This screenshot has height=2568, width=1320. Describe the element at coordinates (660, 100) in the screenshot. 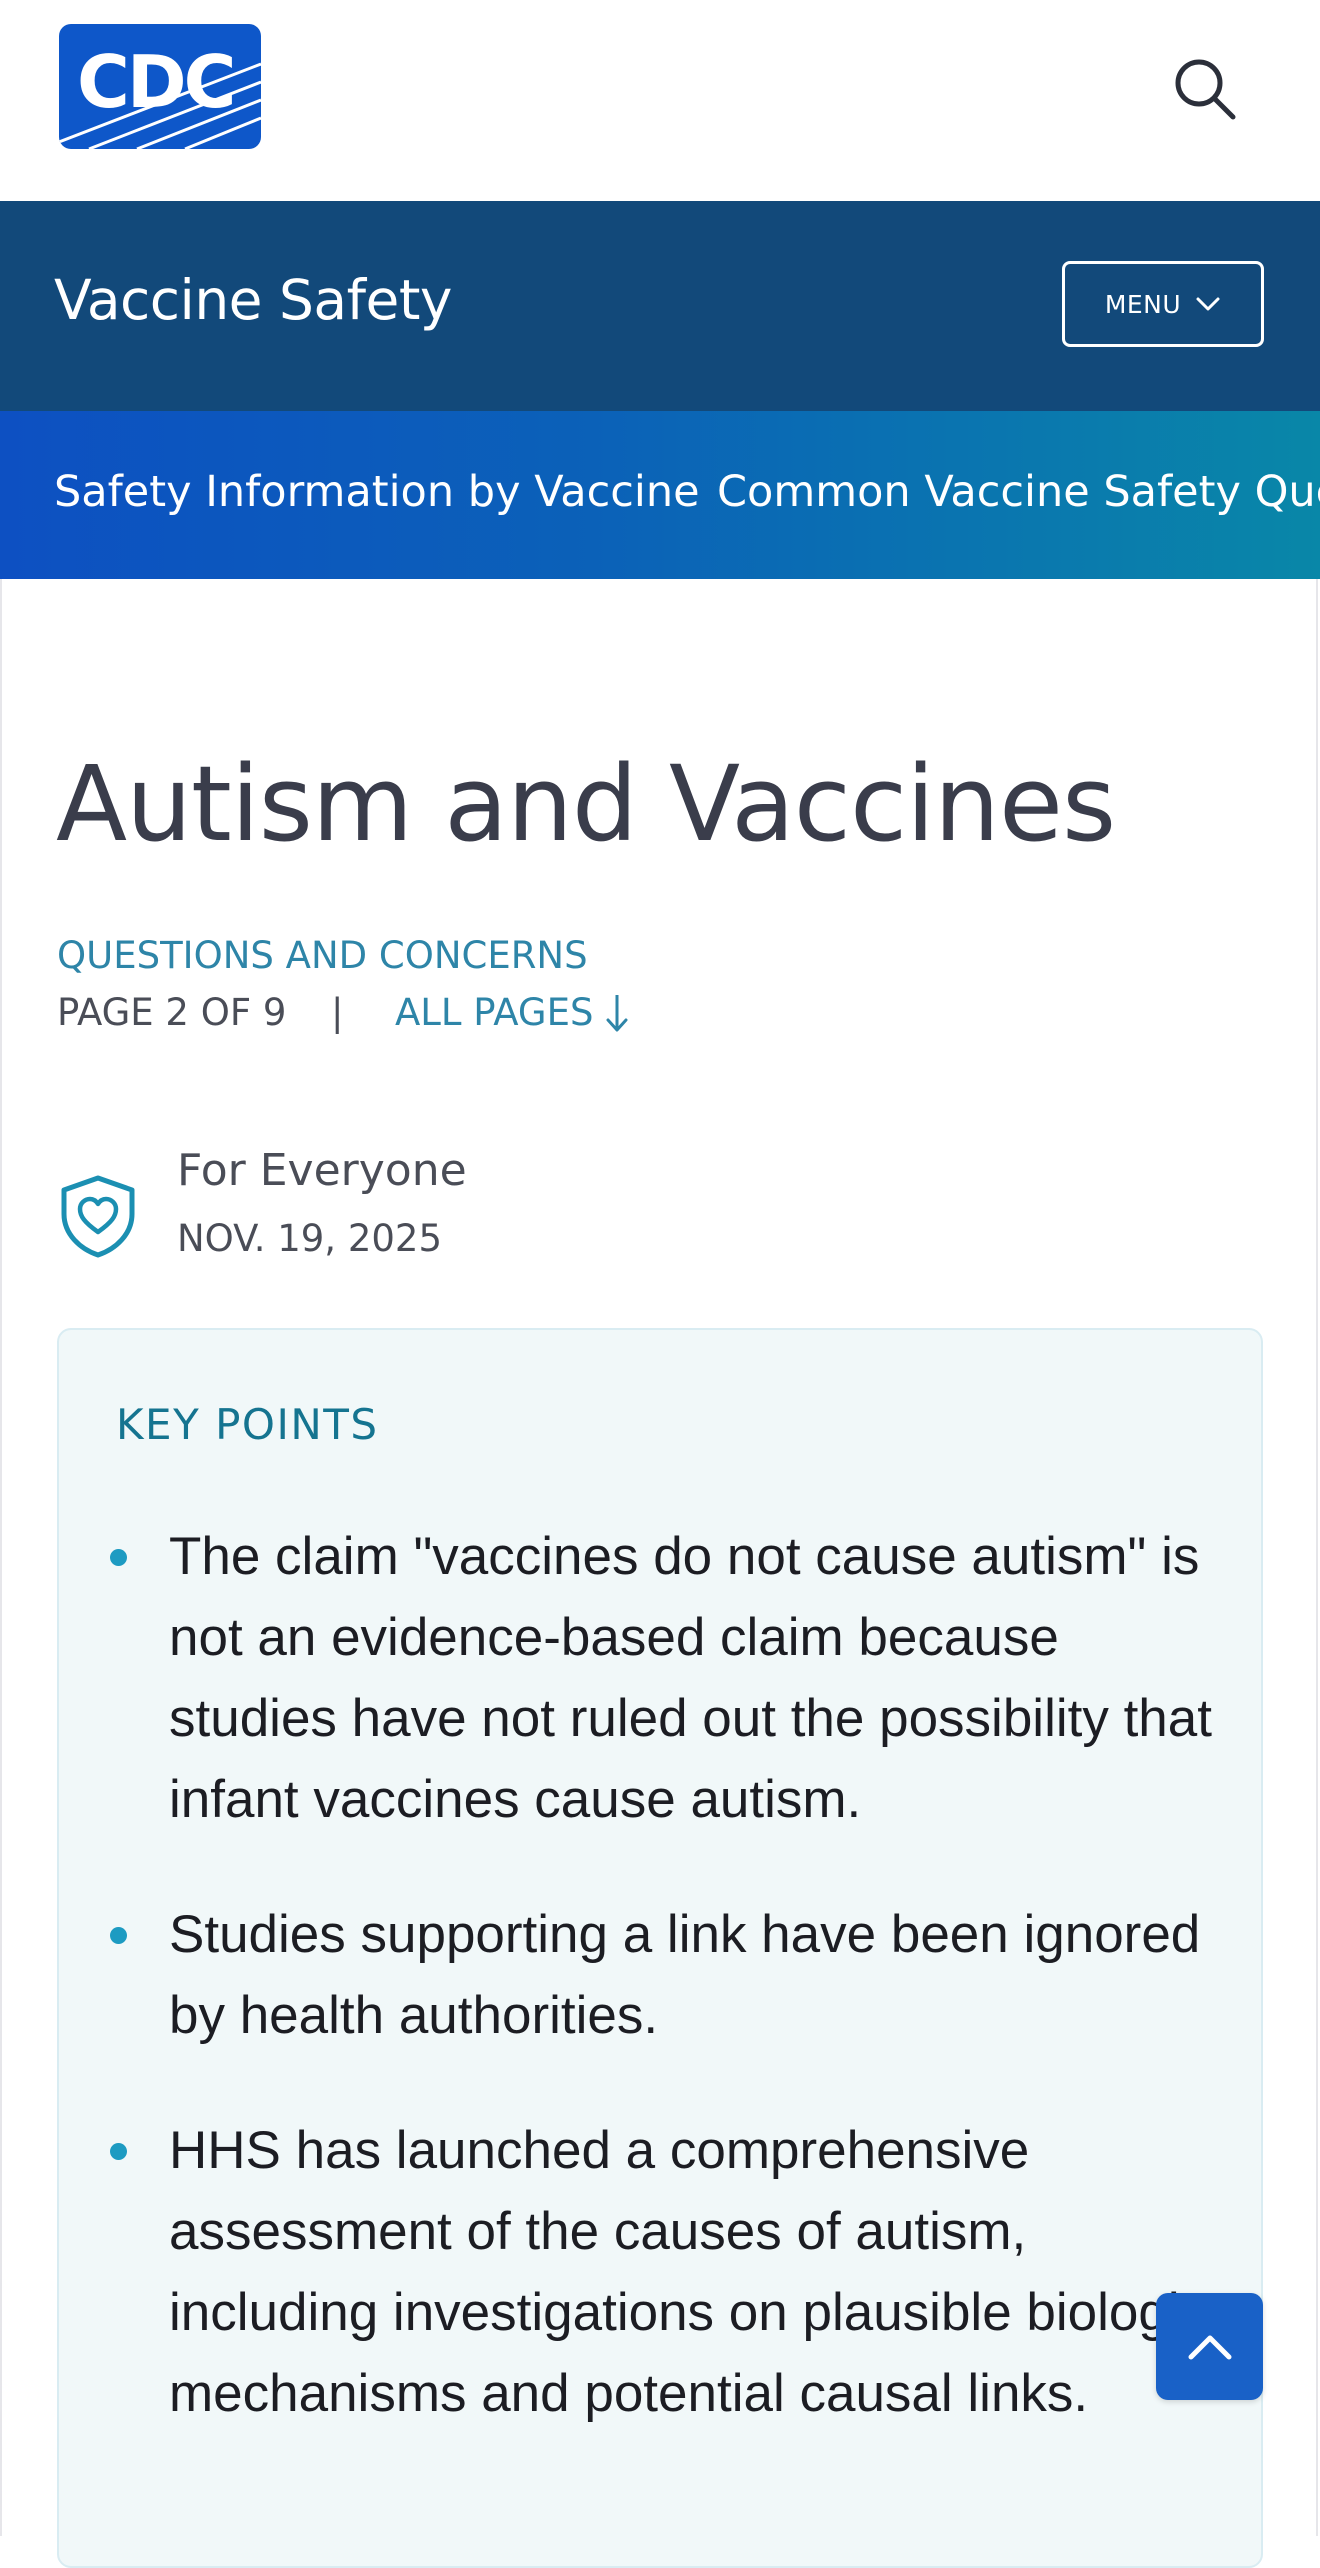

I see `top-header: CDC` at that location.